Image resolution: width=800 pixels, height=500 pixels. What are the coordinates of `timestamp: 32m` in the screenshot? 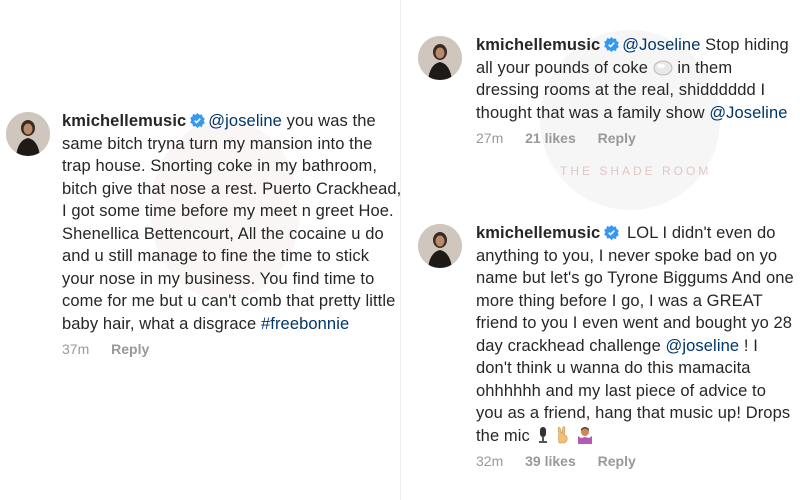 It's located at (490, 461).